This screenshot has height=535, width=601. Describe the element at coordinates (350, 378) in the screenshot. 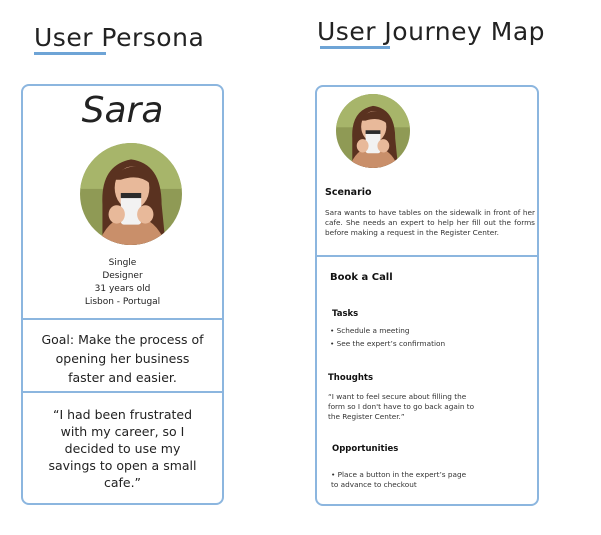

I see `thoughts-title: Thoughts` at that location.